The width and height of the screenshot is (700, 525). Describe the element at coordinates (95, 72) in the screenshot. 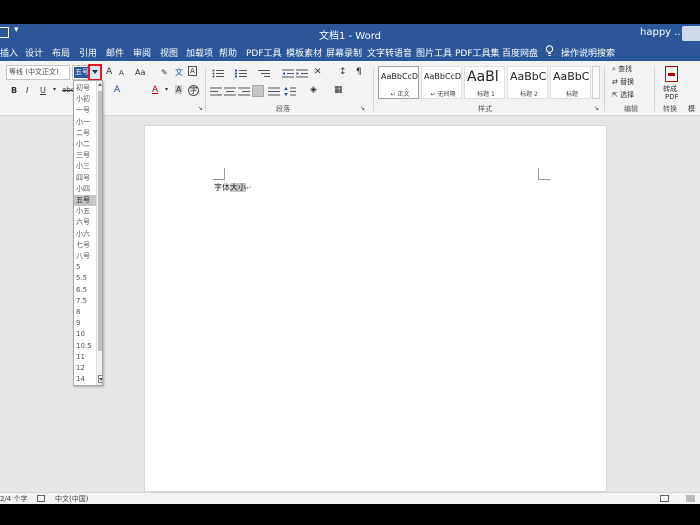

I see `font-size-dropdown-button` at that location.